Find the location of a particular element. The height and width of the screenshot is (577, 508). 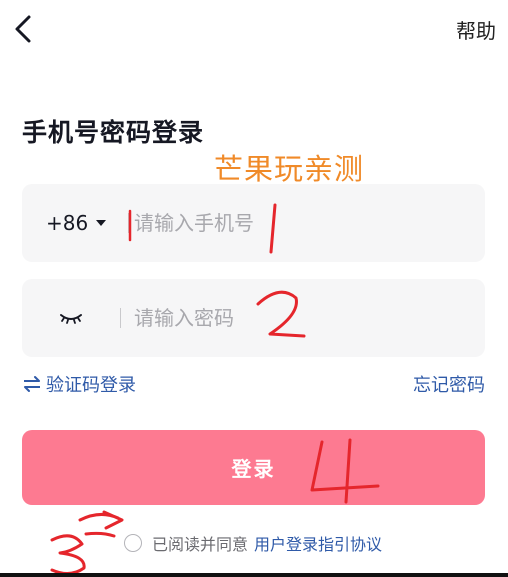

bottom-edge is located at coordinates (254, 575).